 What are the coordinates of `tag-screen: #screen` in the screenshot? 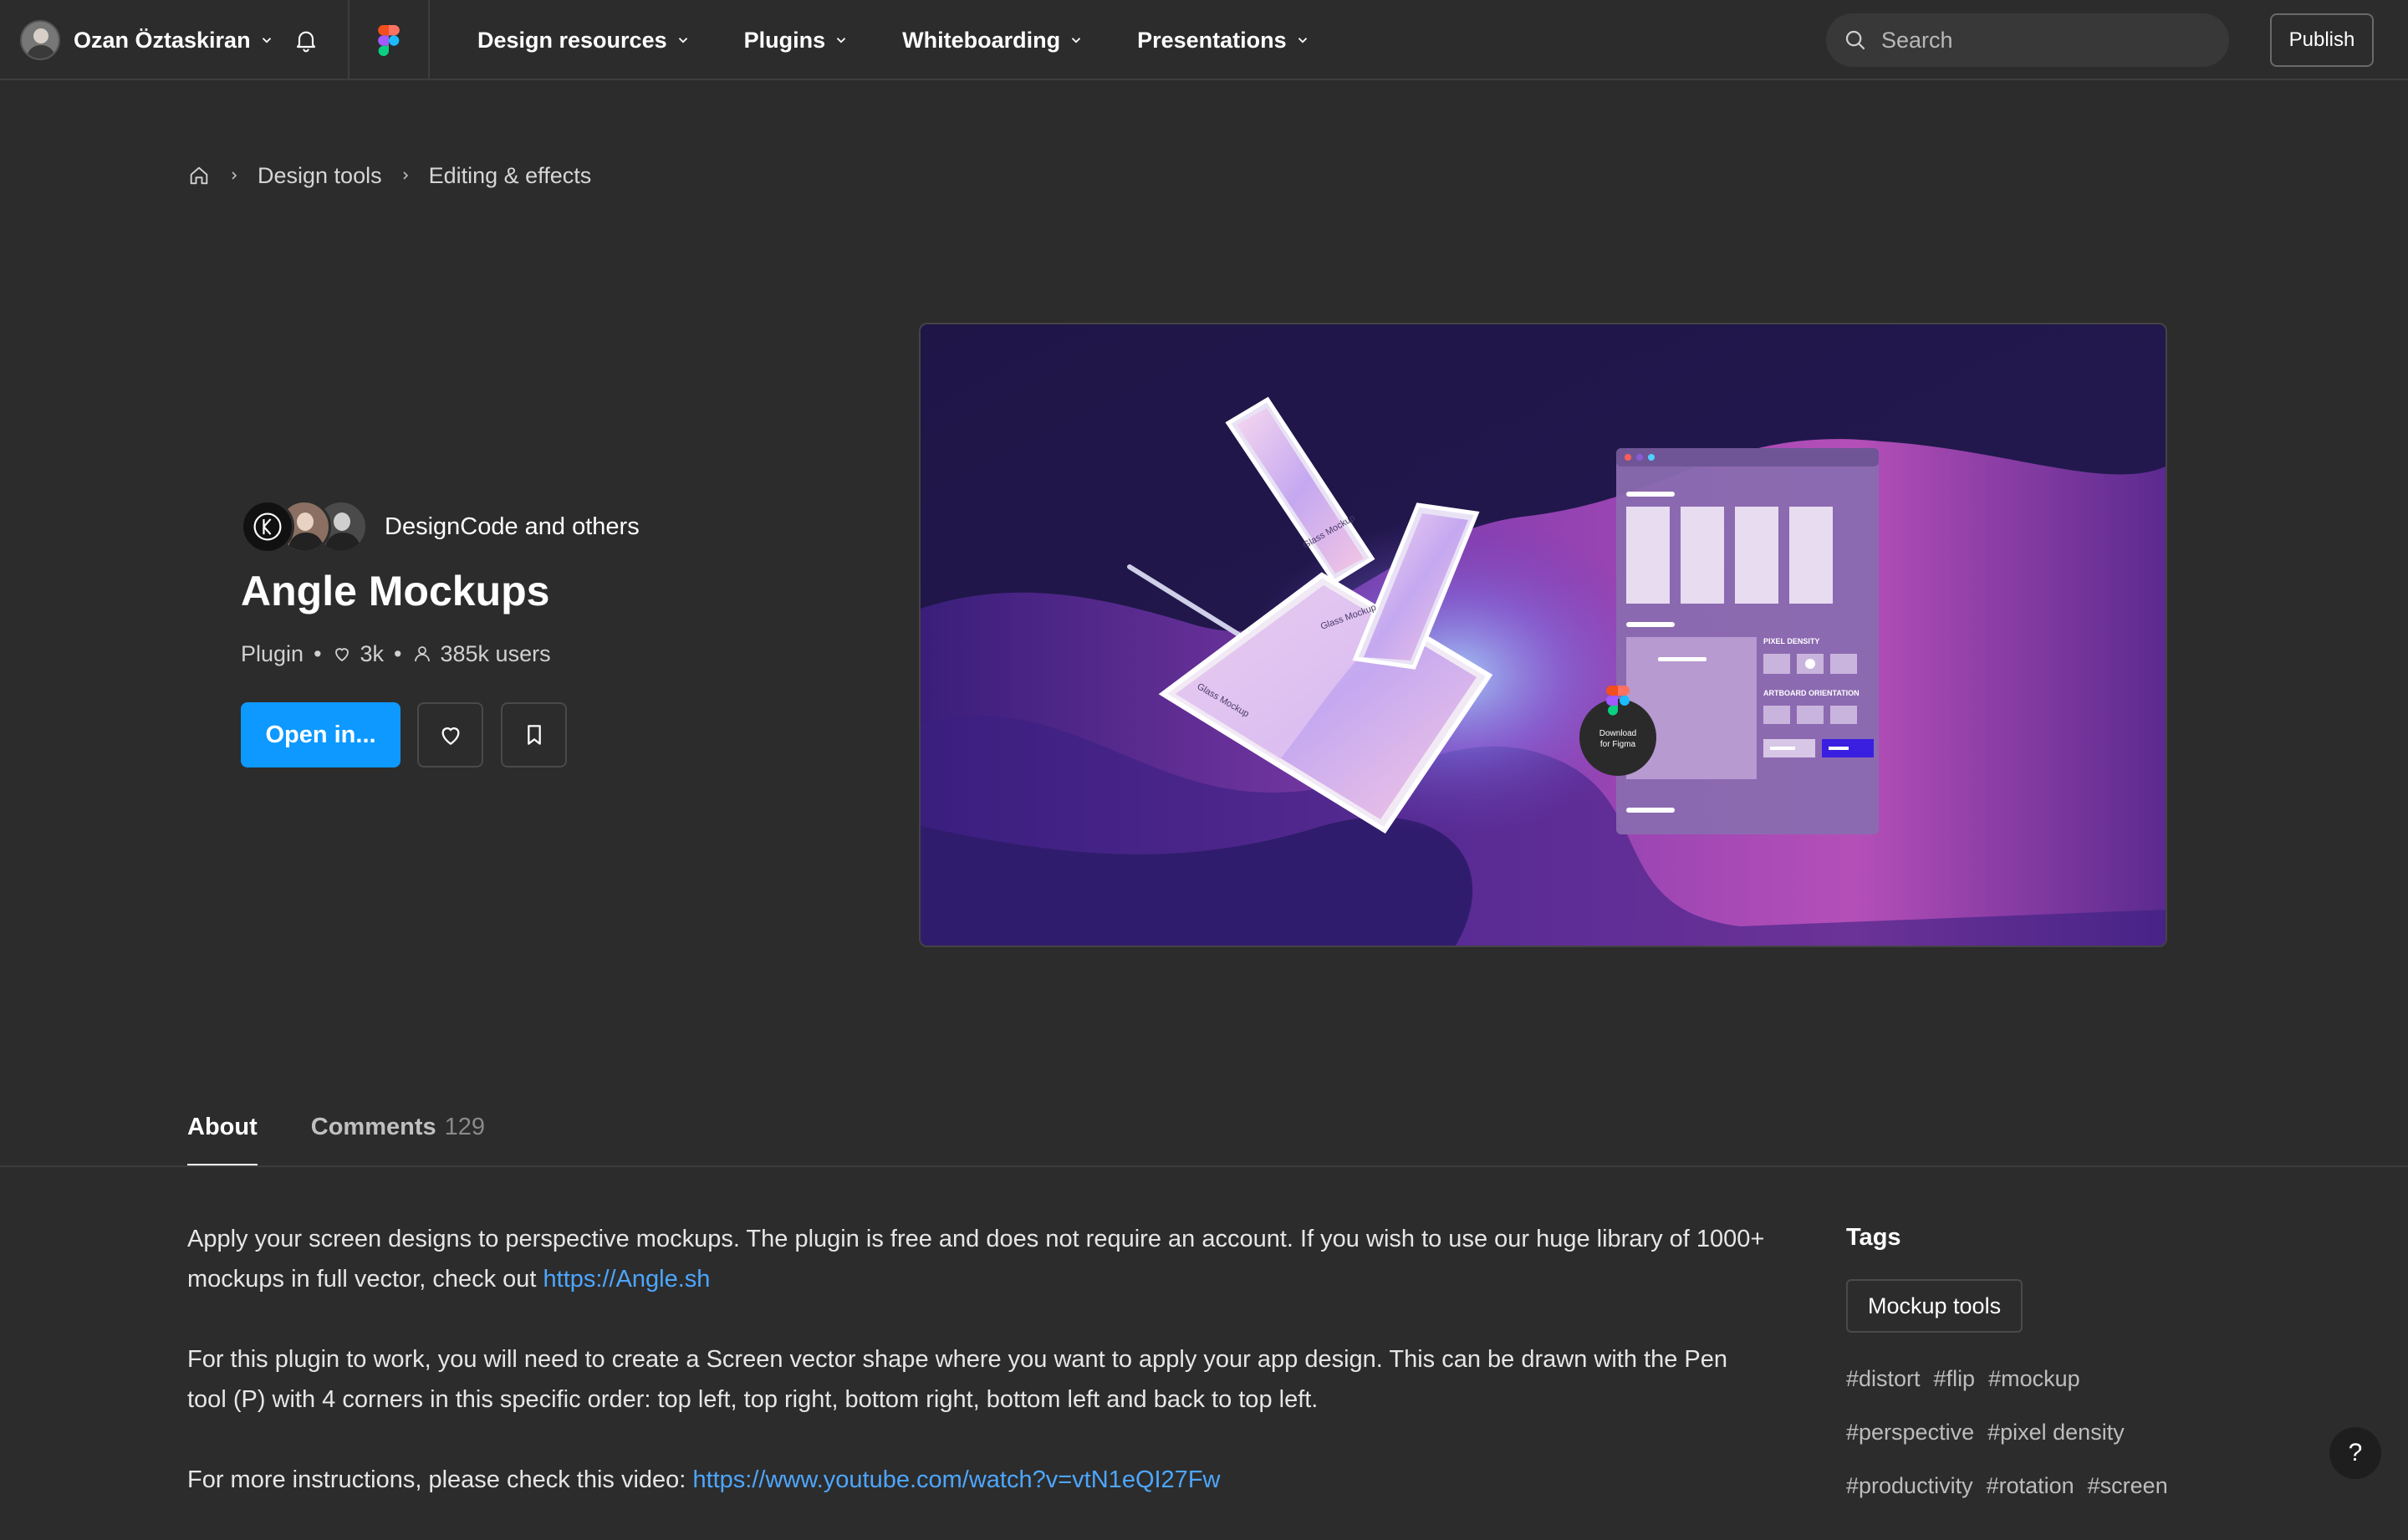 It's located at (2128, 1486).